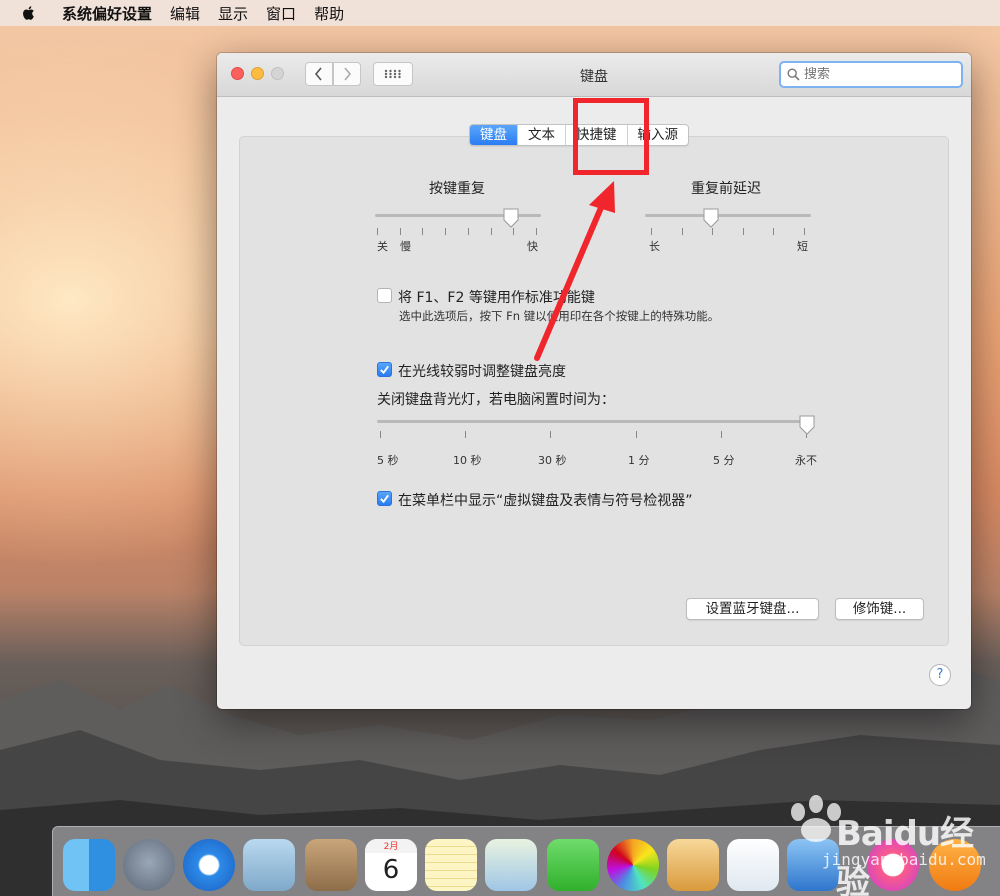 Image resolution: width=1000 pixels, height=896 pixels. Describe the element at coordinates (559, 316) in the screenshot. I see `fn-keys-note: 选中此选项后，按下 Fn 键以使用印在各个按键上的特殊功能。` at that location.